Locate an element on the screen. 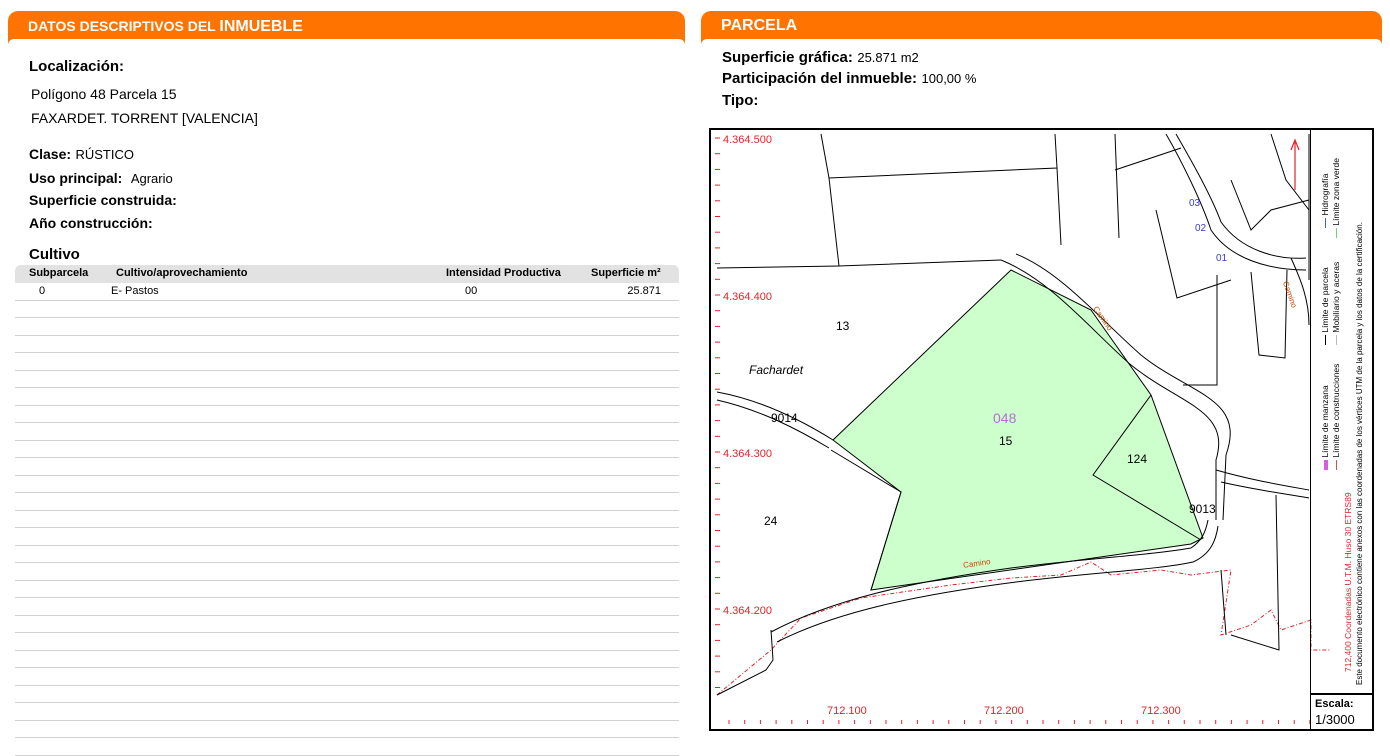 The width and height of the screenshot is (1390, 756). legend-construcciones-row: Límite de construcciones is located at coordinates (1336, 417).